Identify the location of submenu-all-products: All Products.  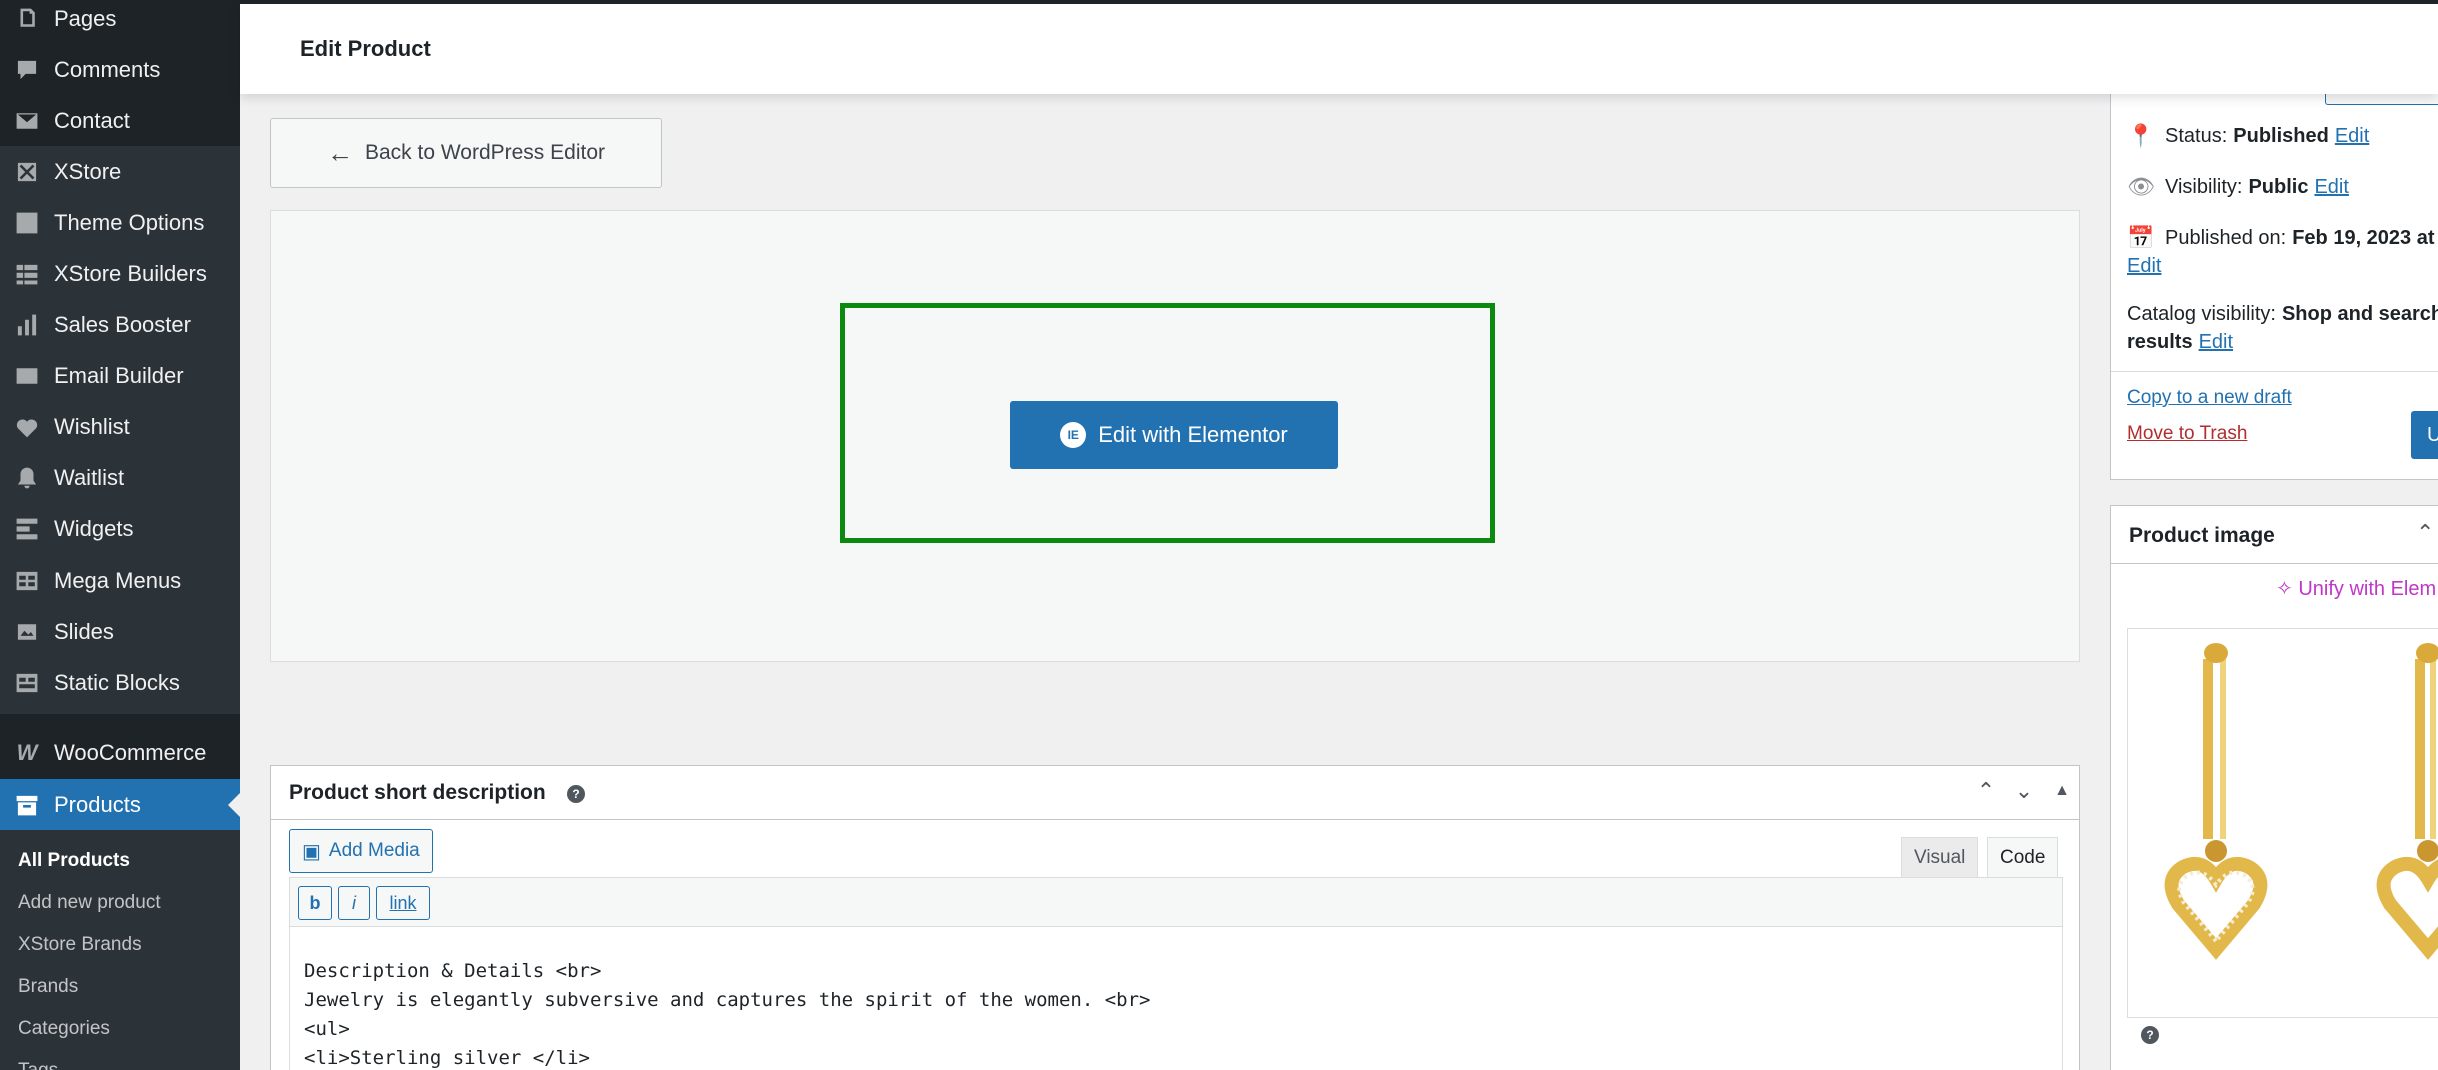
(74, 861).